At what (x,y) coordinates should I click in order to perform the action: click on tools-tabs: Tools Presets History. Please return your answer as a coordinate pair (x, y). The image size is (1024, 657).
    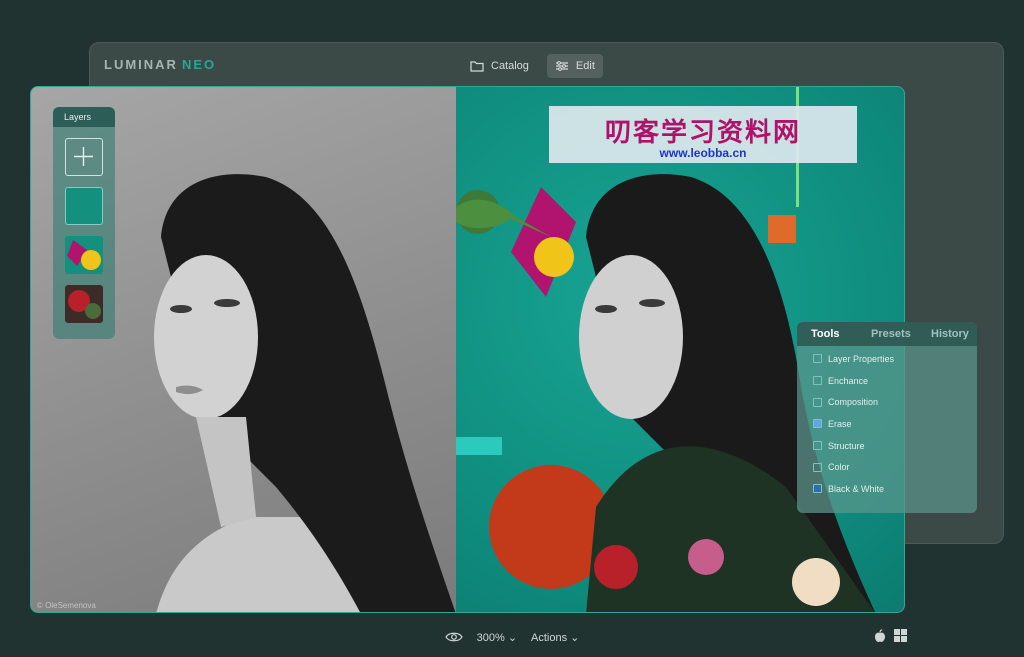
    Looking at the image, I should click on (887, 334).